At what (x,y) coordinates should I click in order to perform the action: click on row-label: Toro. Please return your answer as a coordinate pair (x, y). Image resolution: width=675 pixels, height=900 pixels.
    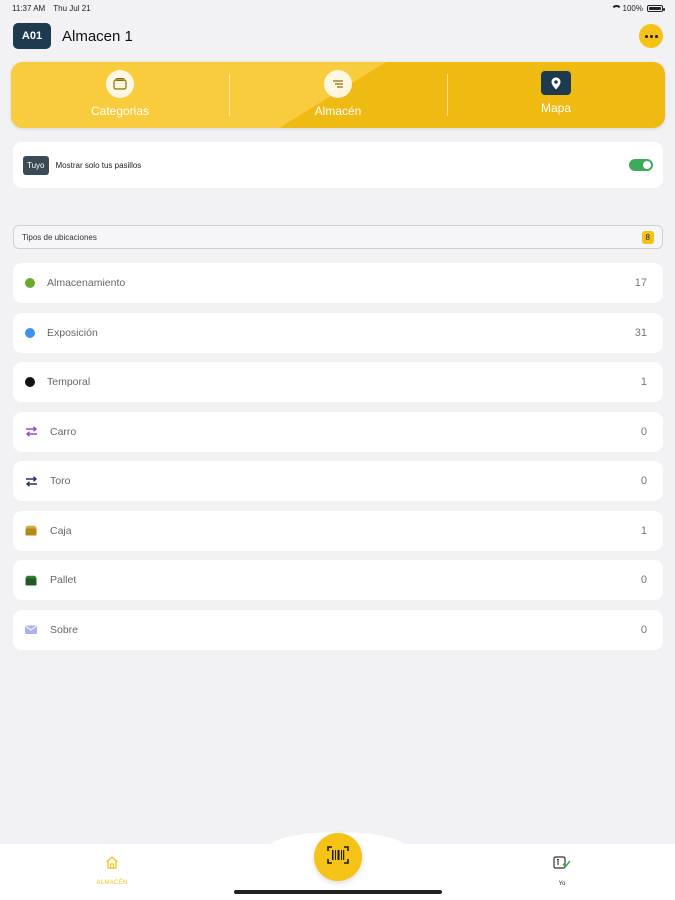
    Looking at the image, I should click on (60, 481).